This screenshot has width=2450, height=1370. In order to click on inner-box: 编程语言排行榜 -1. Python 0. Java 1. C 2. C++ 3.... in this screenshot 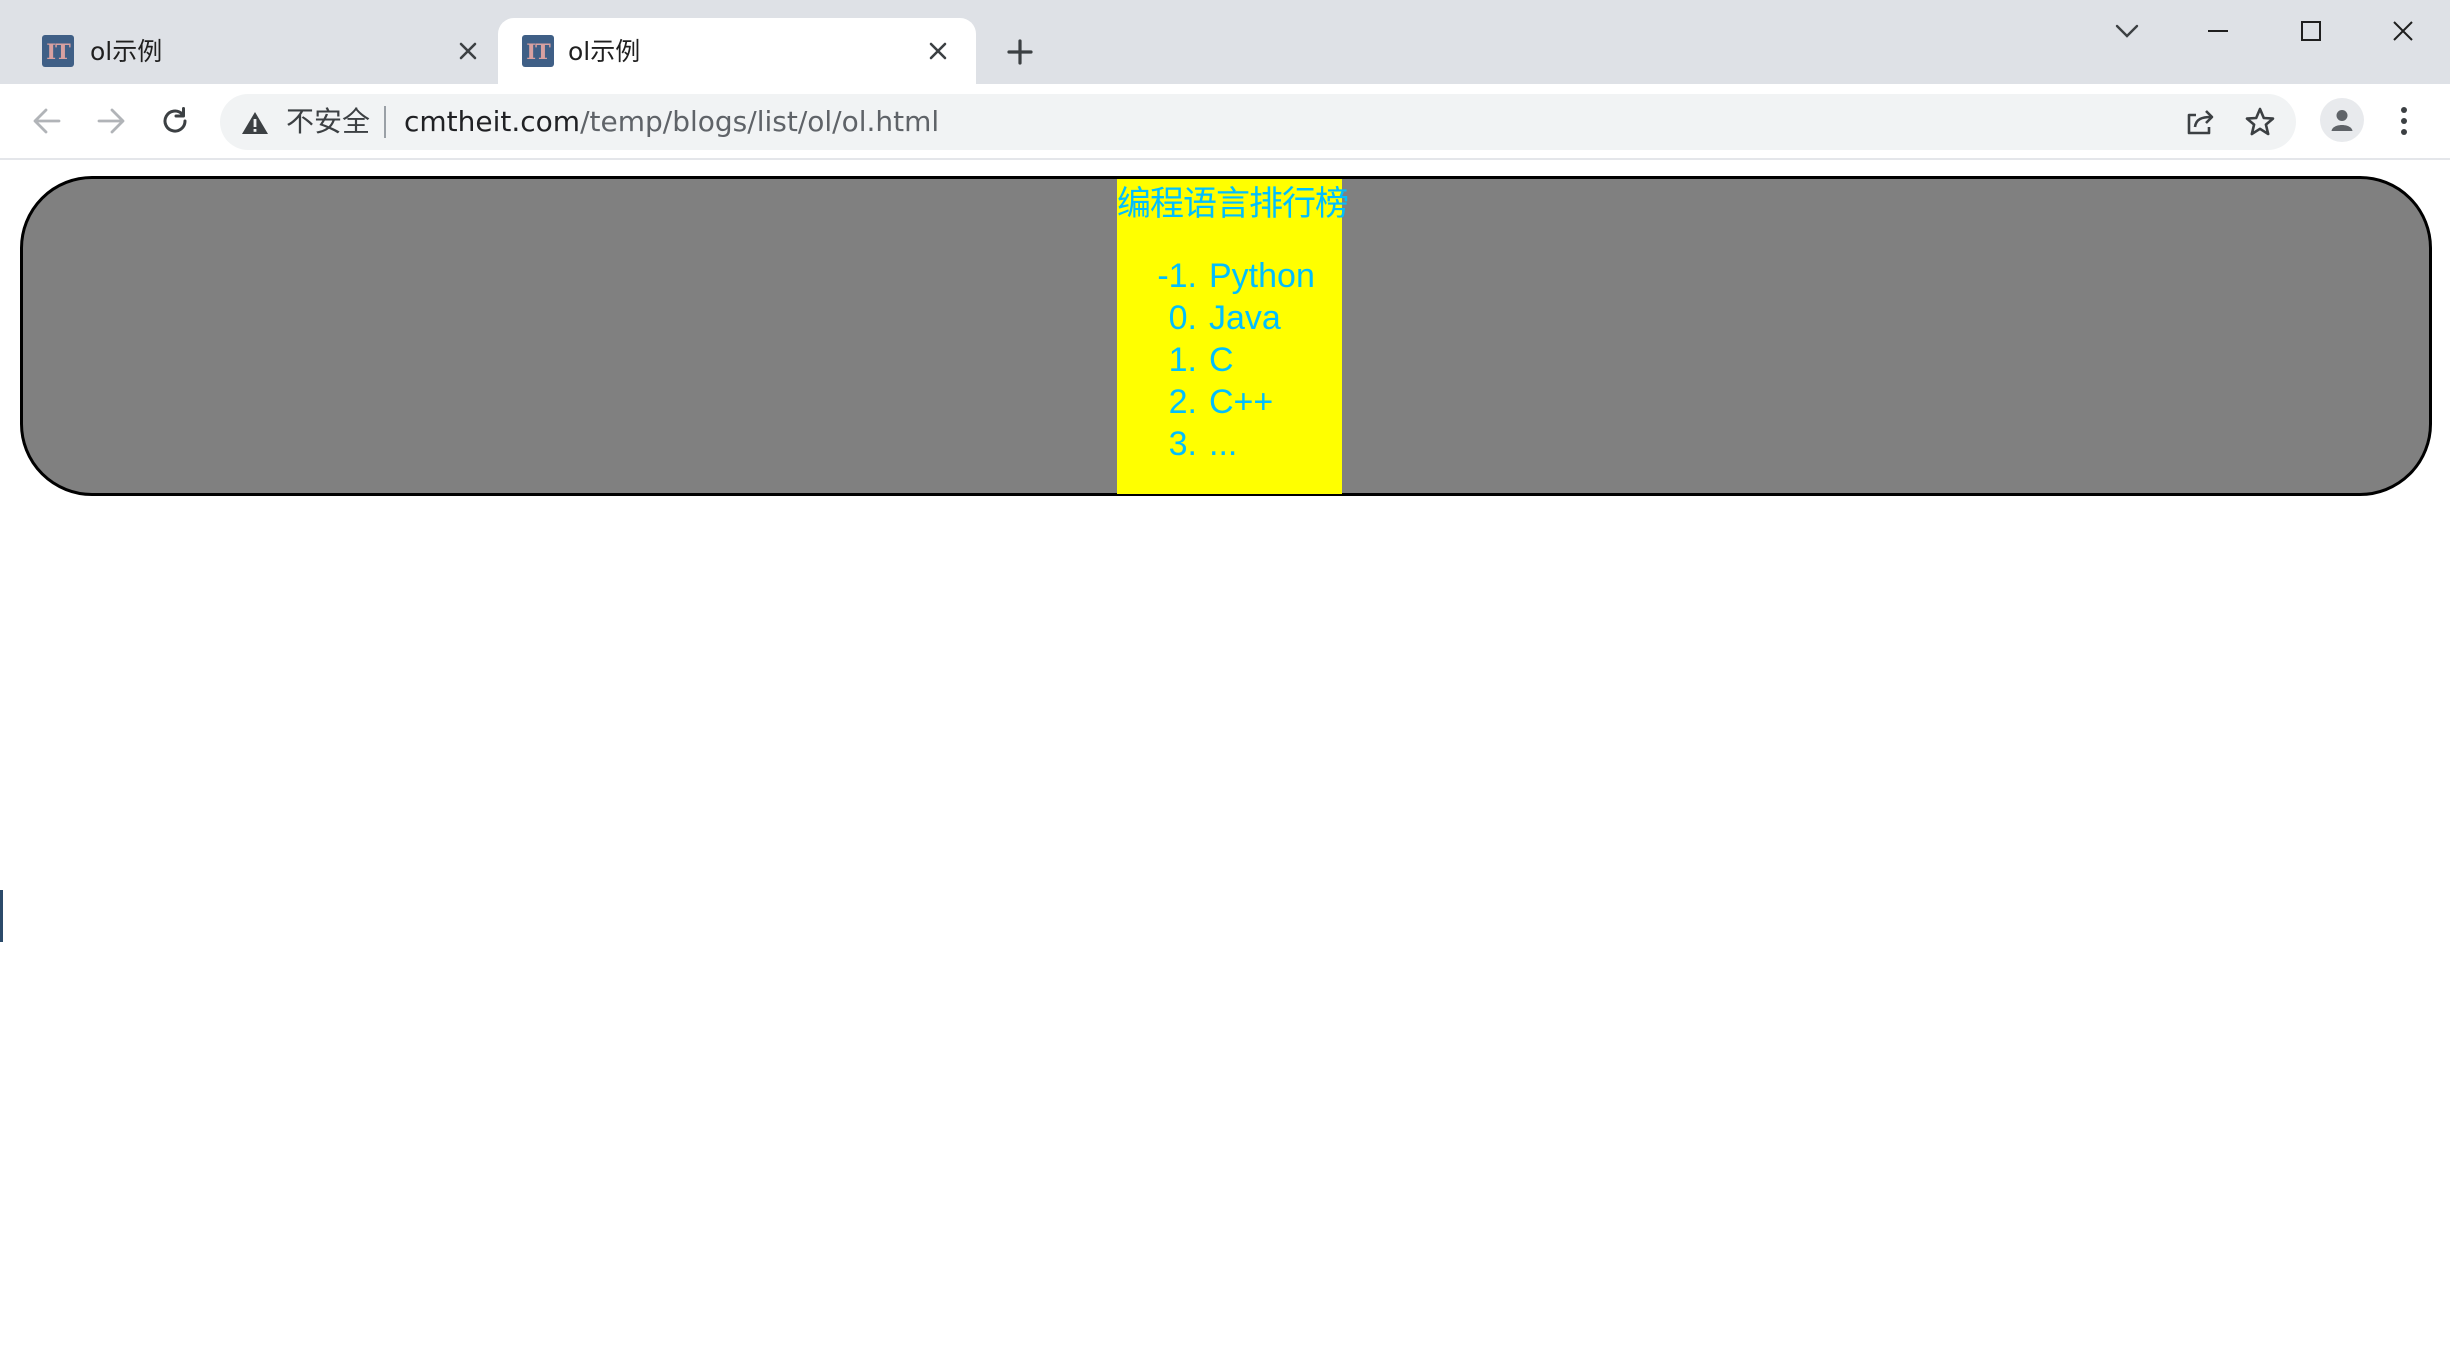, I will do `click(1233, 336)`.